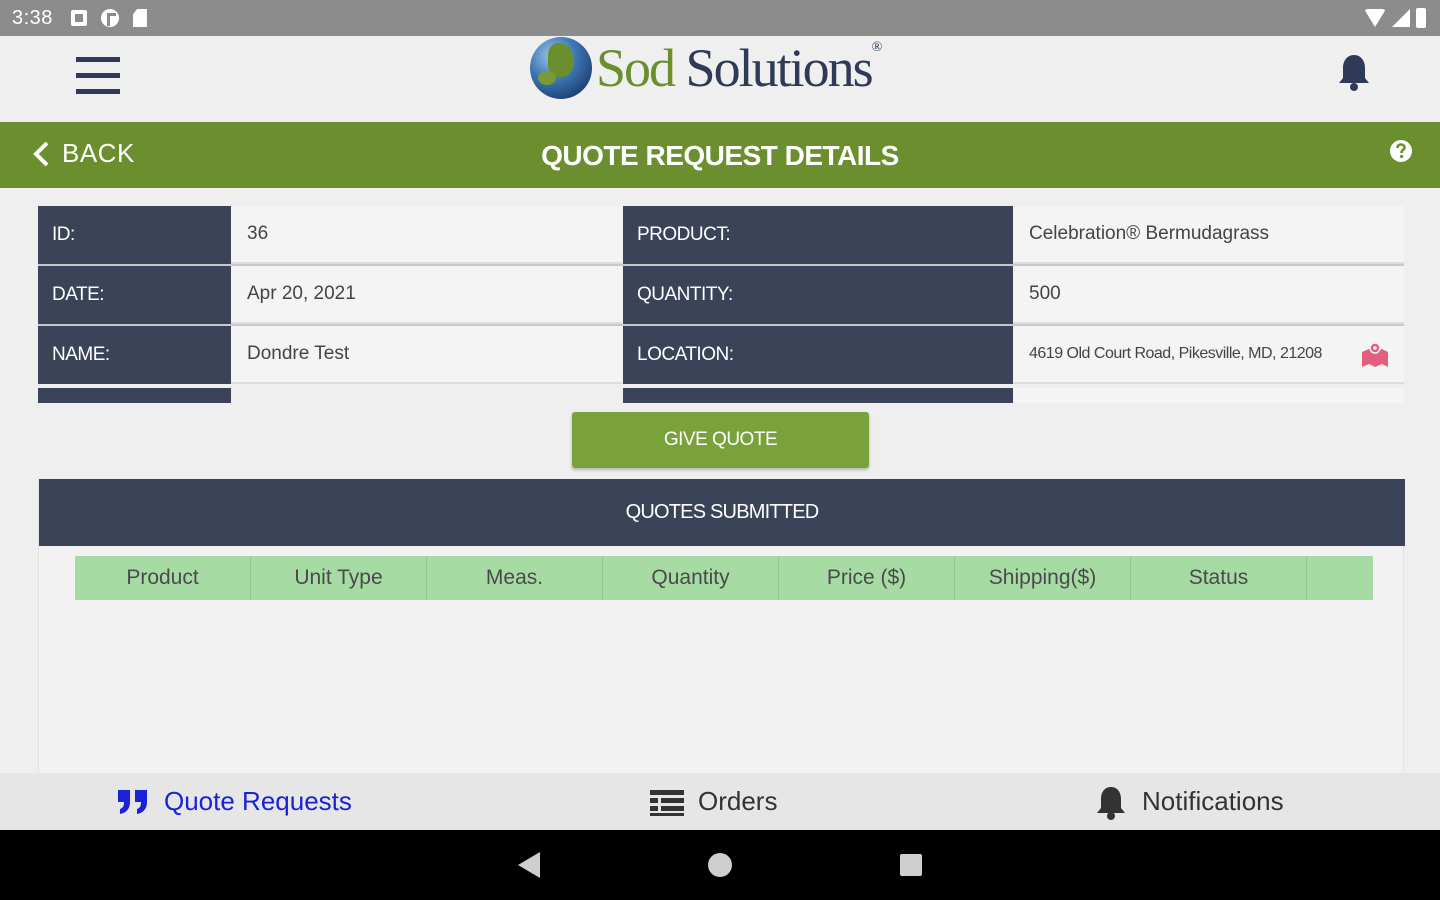 The height and width of the screenshot is (900, 1440). What do you see at coordinates (132, 801) in the screenshot?
I see `quote-marks-icon` at bounding box center [132, 801].